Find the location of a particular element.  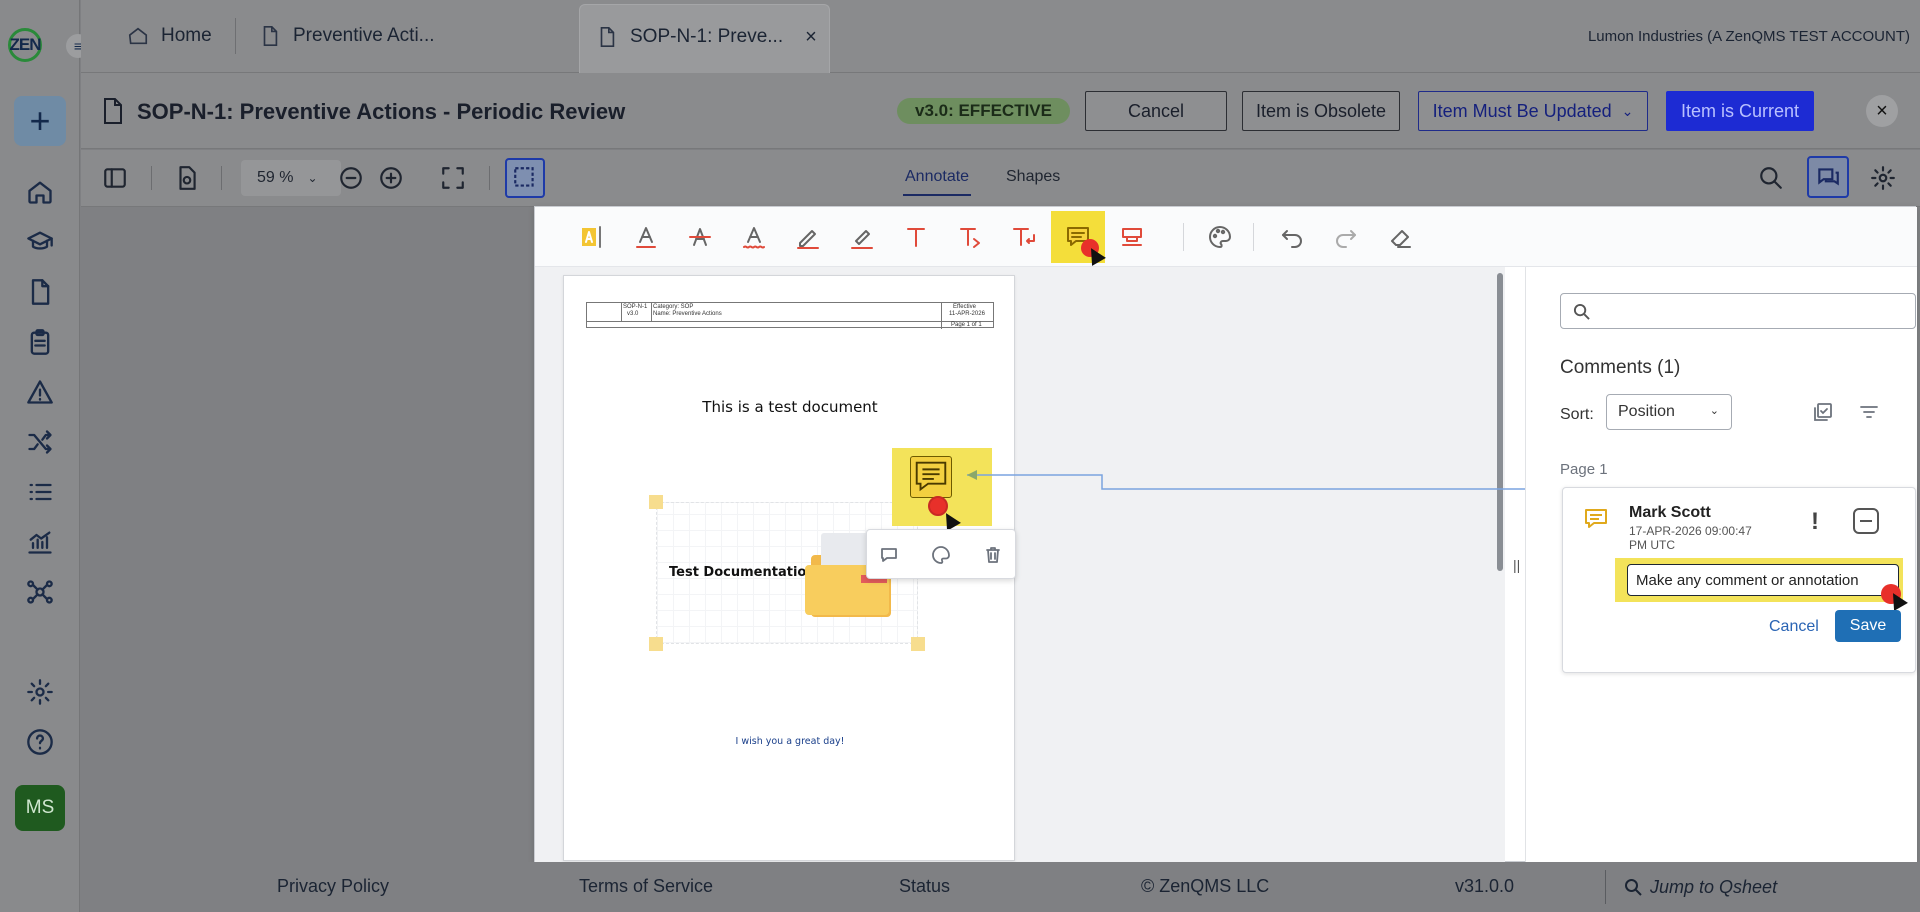

free-text-tool is located at coordinates (916, 237).